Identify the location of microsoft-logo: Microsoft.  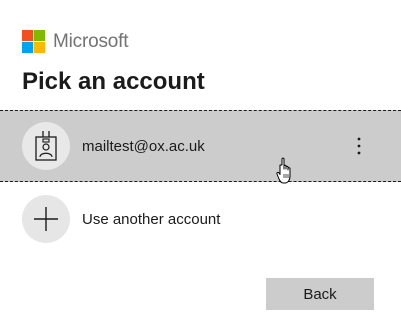
(75, 41).